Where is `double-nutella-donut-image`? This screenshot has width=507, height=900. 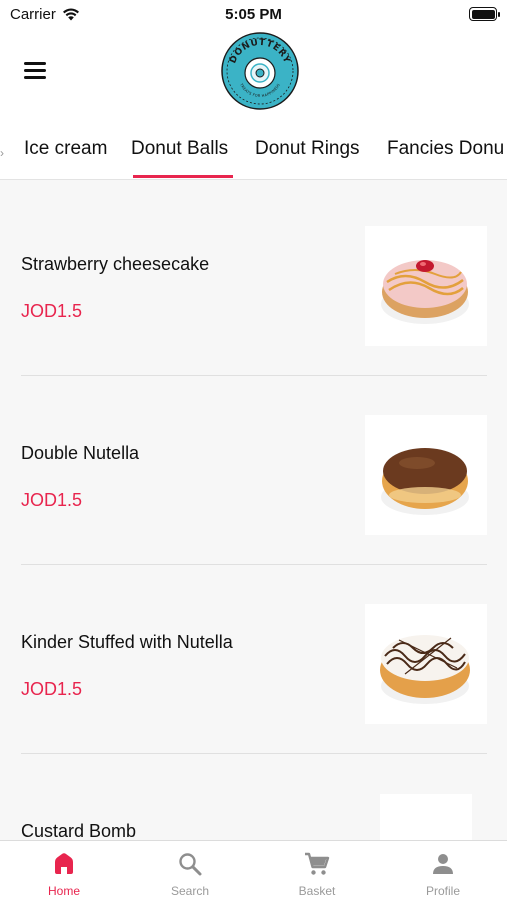
double-nutella-donut-image is located at coordinates (426, 475).